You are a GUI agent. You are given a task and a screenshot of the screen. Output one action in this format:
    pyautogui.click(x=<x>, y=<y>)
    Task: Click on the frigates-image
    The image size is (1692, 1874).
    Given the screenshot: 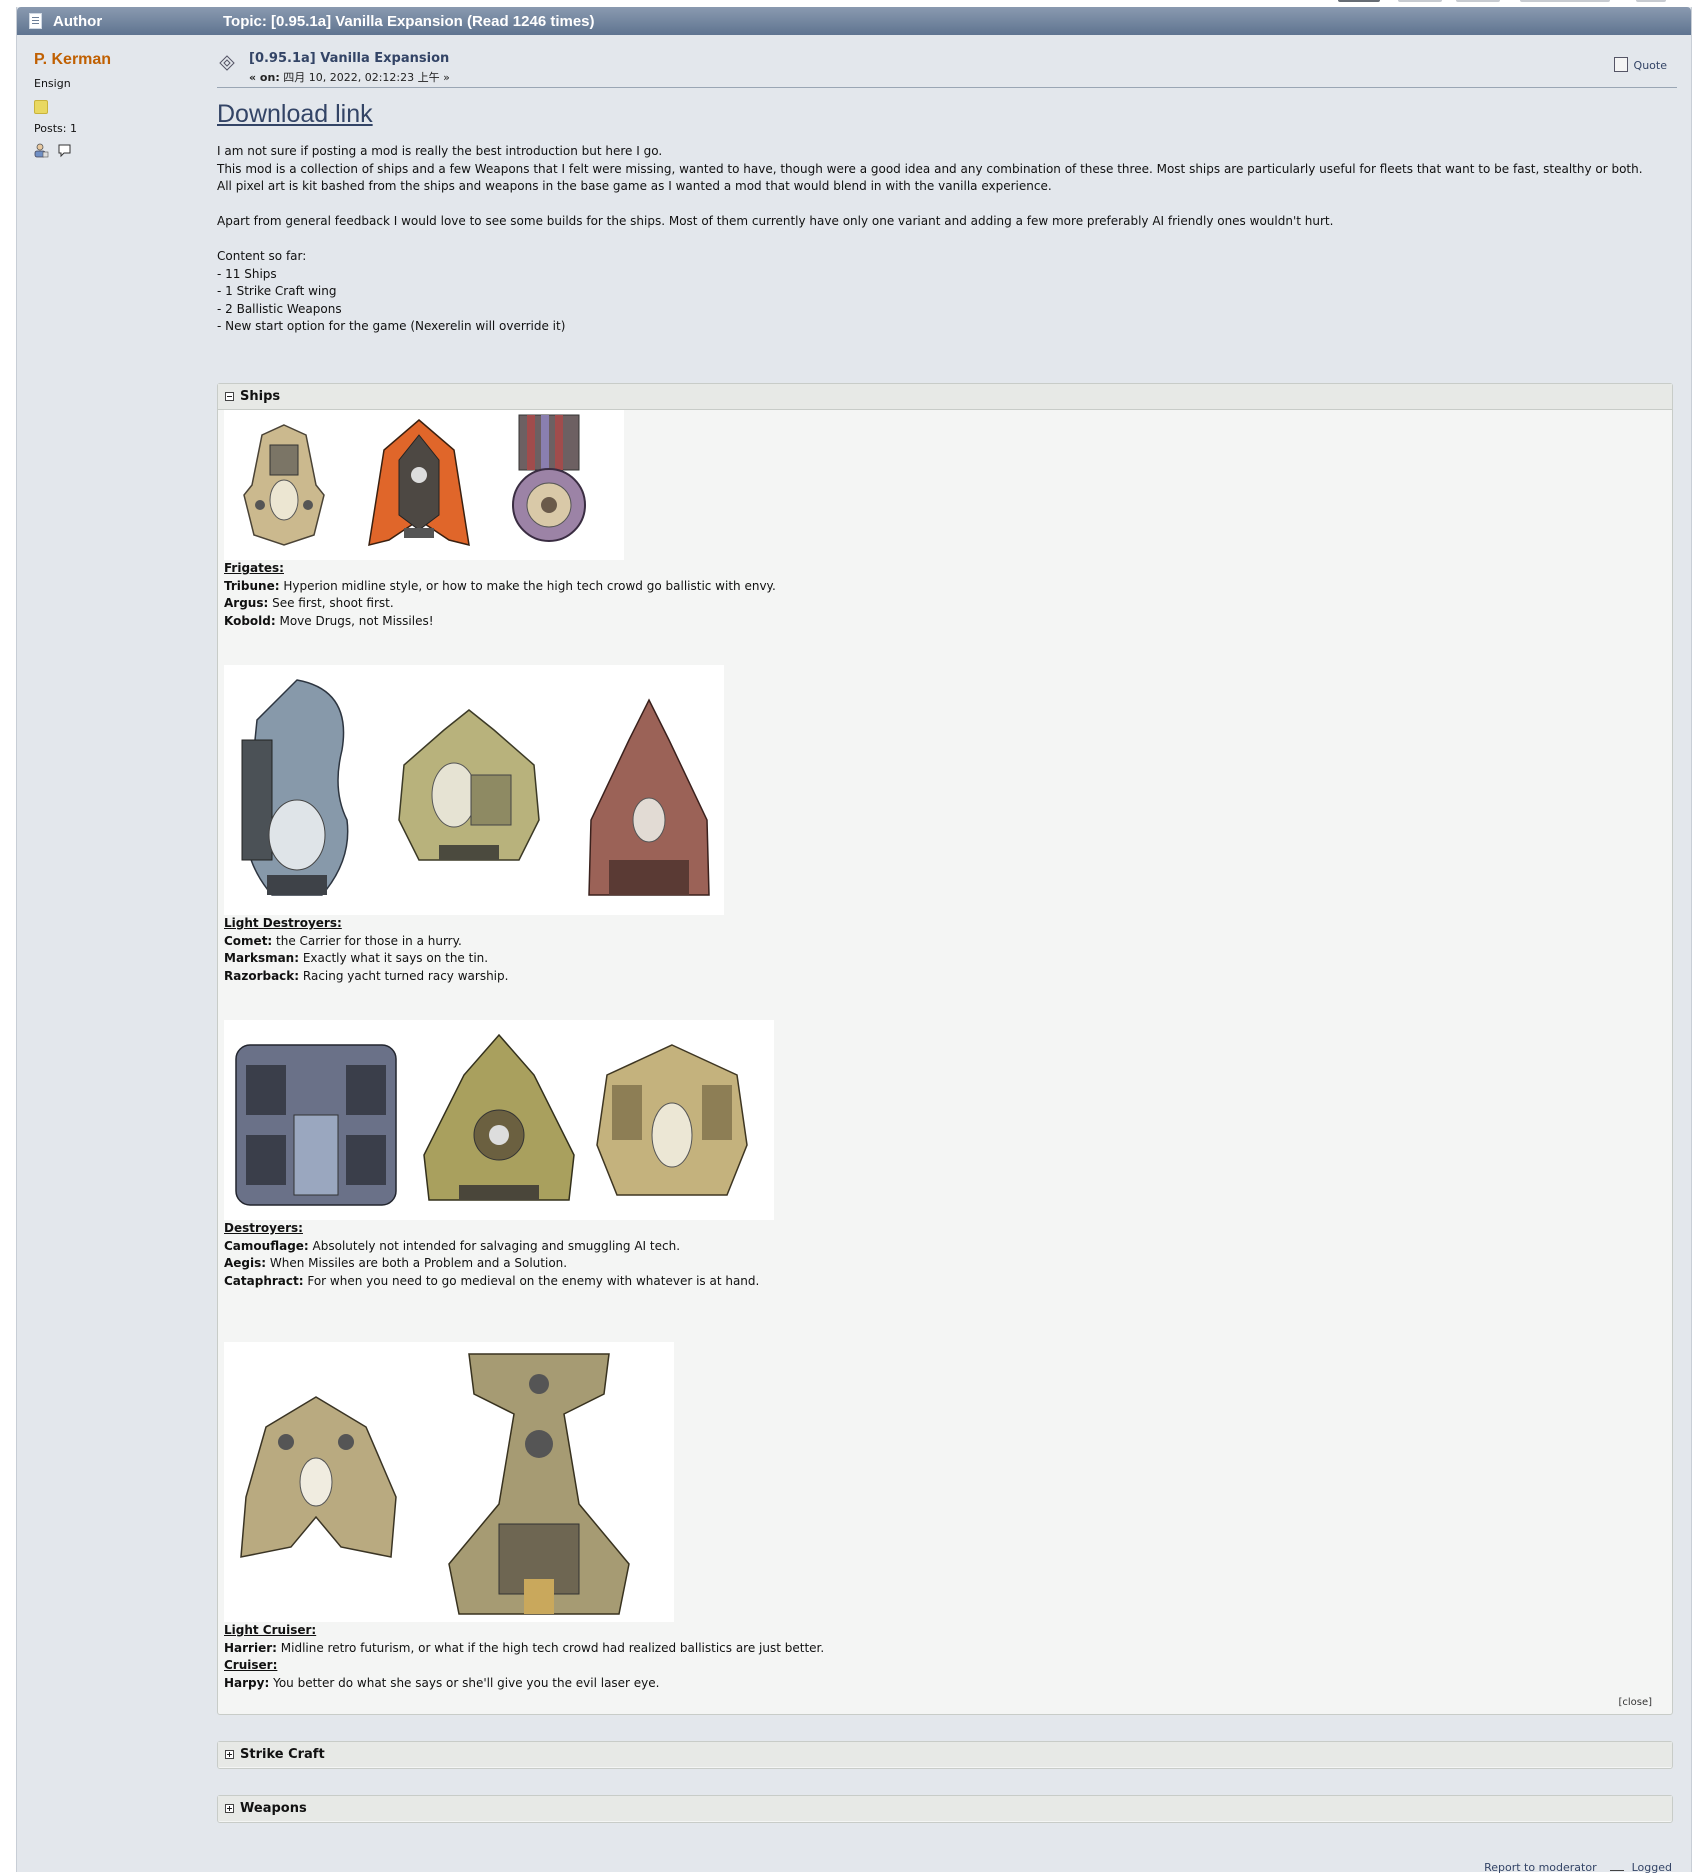 What is the action you would take?
    pyautogui.click(x=424, y=485)
    